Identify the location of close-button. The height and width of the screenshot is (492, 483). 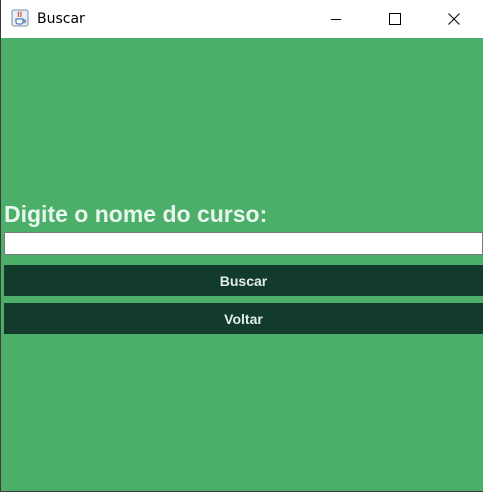
(454, 19).